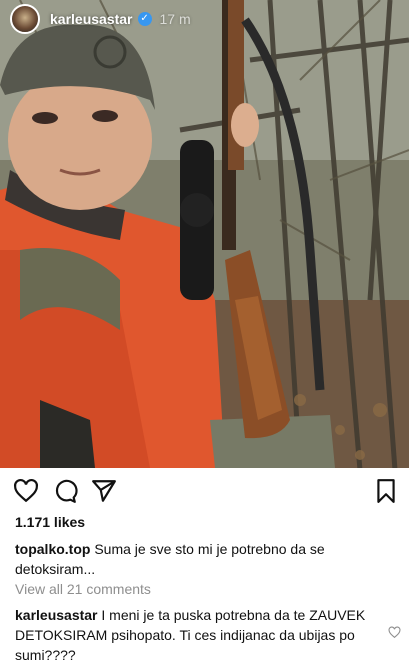  What do you see at coordinates (26, 491) in the screenshot?
I see `heart-outline-icon` at bounding box center [26, 491].